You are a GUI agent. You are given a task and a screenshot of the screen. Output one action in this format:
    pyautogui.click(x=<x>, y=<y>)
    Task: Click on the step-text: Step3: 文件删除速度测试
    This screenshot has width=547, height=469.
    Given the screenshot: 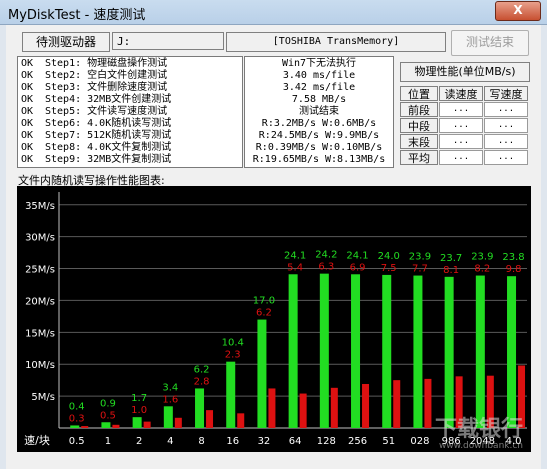 What is the action you would take?
    pyautogui.click(x=106, y=87)
    